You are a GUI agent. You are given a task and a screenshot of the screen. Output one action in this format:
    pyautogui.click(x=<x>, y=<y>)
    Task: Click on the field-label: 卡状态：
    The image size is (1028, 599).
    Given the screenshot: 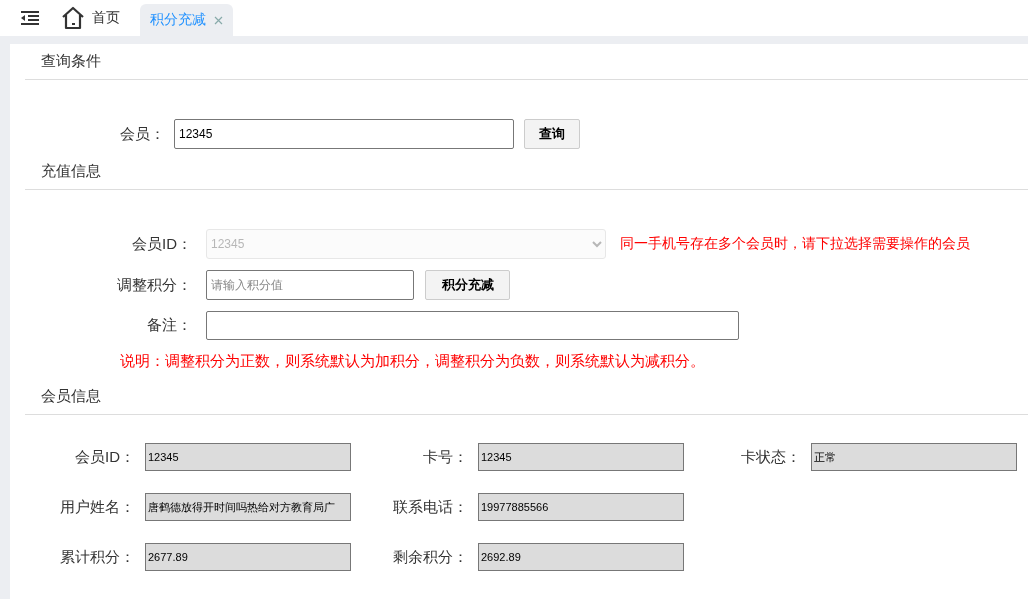 What is the action you would take?
    pyautogui.click(x=770, y=457)
    